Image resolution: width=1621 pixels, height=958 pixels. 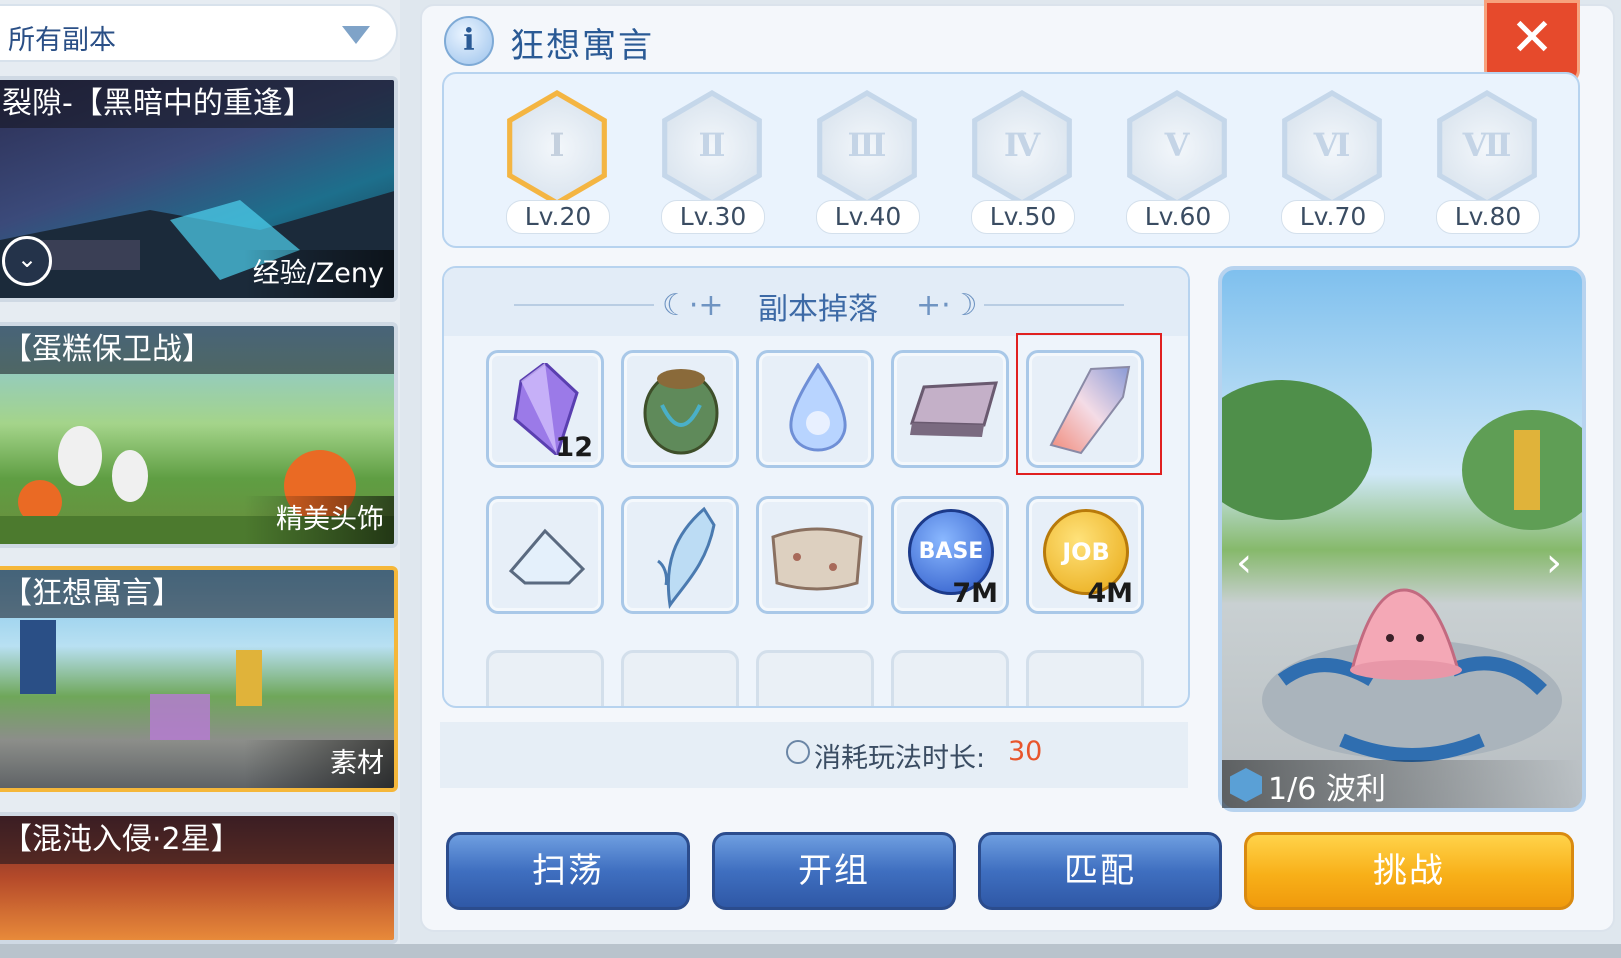 I want to click on divider, so click(x=1054, y=305).